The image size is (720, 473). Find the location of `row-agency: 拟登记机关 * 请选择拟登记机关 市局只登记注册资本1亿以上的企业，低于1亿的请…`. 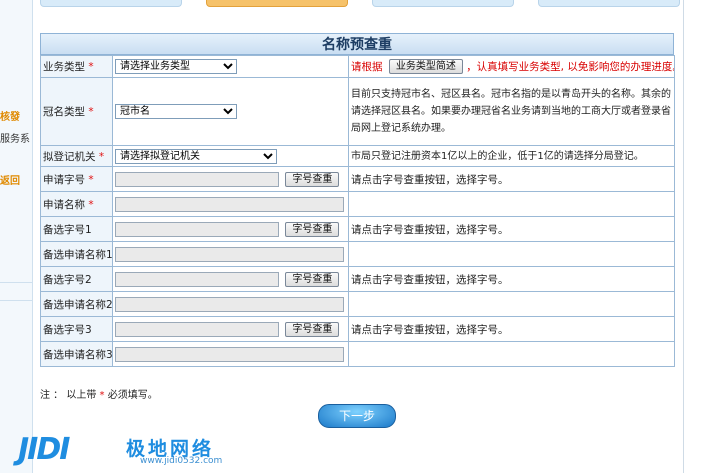

row-agency: 拟登记机关 * 请选择拟登记机关 市局只登记注册资本1亿以上的企业，低于1亿的请… is located at coordinates (357, 156).